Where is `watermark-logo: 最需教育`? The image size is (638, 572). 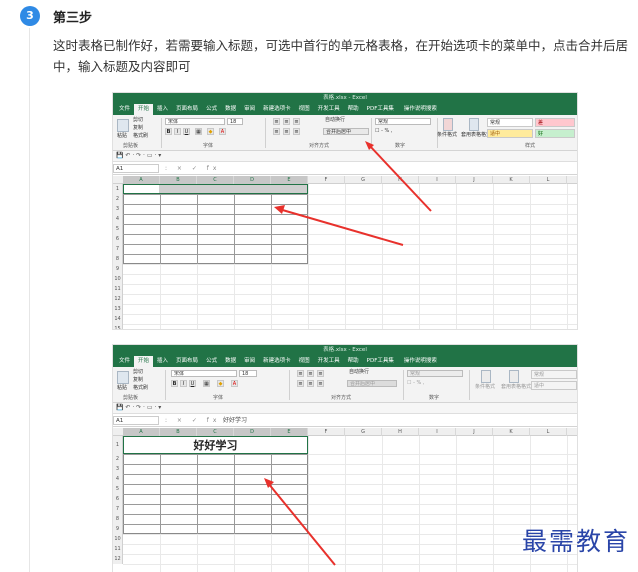 watermark-logo: 最需教育 is located at coordinates (575, 541).